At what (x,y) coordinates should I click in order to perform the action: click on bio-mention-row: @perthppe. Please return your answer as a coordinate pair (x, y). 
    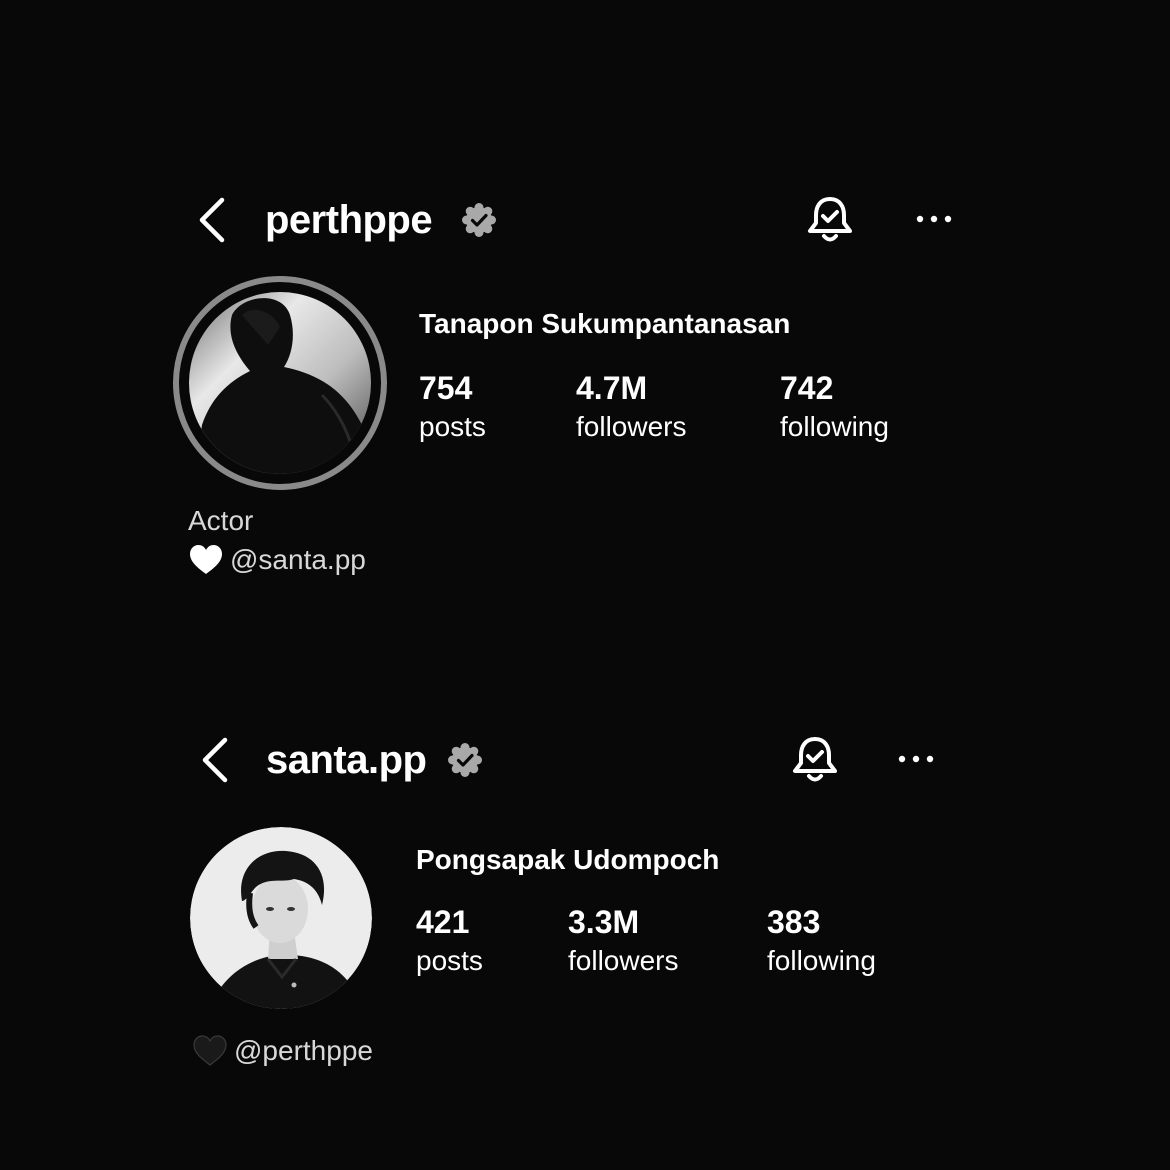
    Looking at the image, I should click on (282, 1051).